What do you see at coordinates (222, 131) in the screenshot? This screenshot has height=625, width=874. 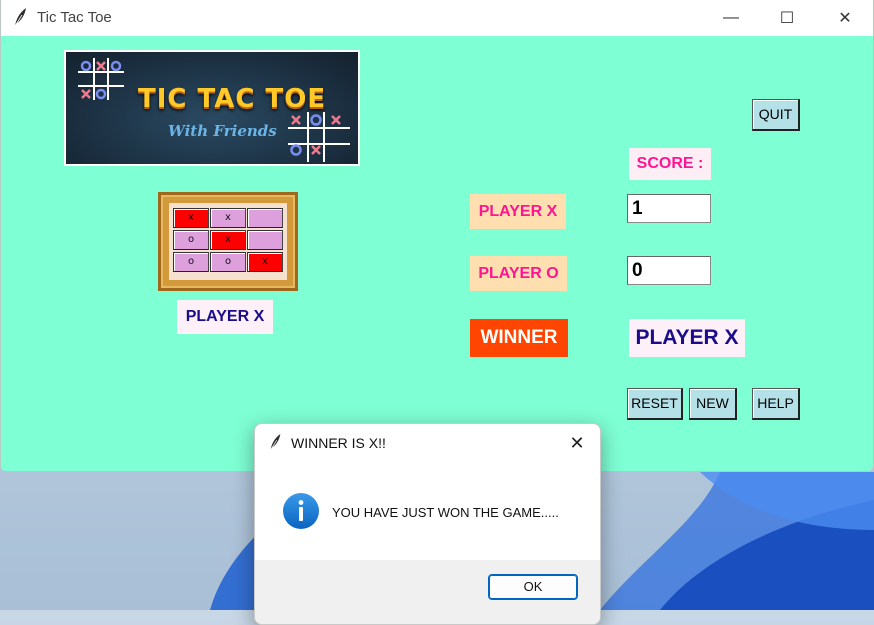 I see `banner-subtitle: With Friends` at bounding box center [222, 131].